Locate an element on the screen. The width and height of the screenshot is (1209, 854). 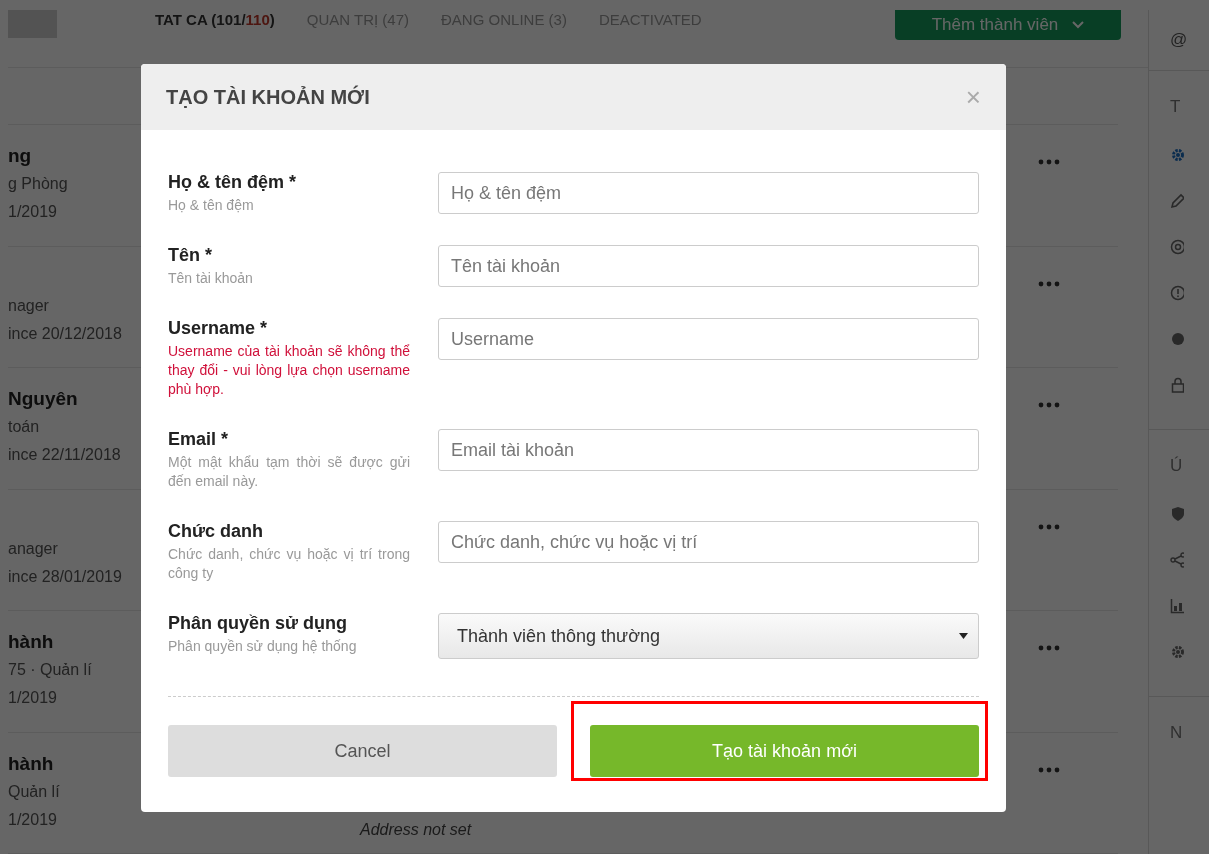
alert-icon is located at coordinates (1177, 293).